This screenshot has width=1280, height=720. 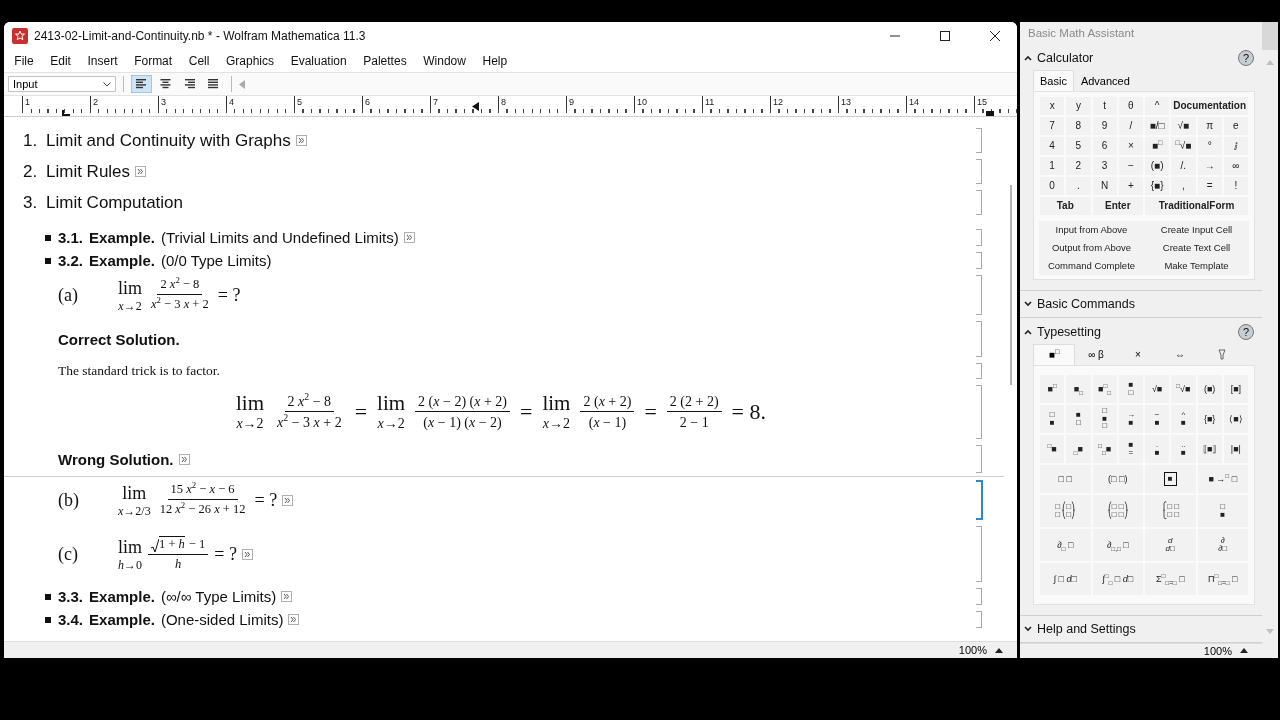 I want to click on calculator-key: ., so click(x=1078, y=185).